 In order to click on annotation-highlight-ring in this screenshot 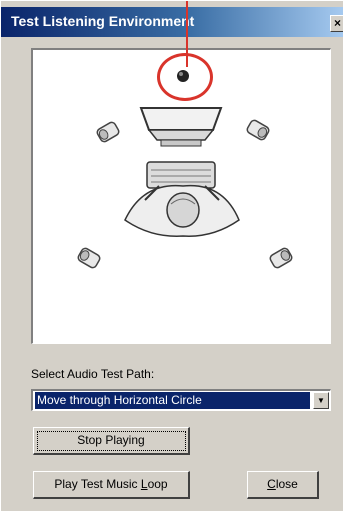, I will do `click(185, 77)`.